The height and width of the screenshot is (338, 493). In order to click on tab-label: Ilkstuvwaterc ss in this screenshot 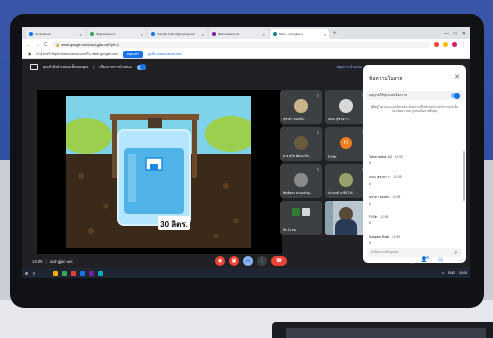, I will do `click(229, 34)`.